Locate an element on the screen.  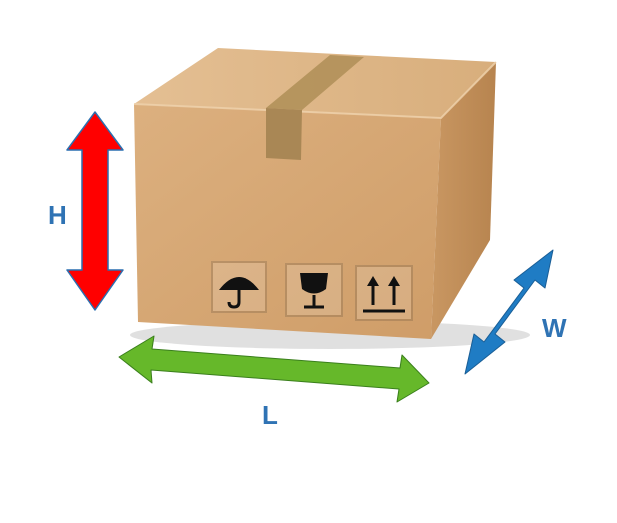
width-label: W is located at coordinates (554, 328).